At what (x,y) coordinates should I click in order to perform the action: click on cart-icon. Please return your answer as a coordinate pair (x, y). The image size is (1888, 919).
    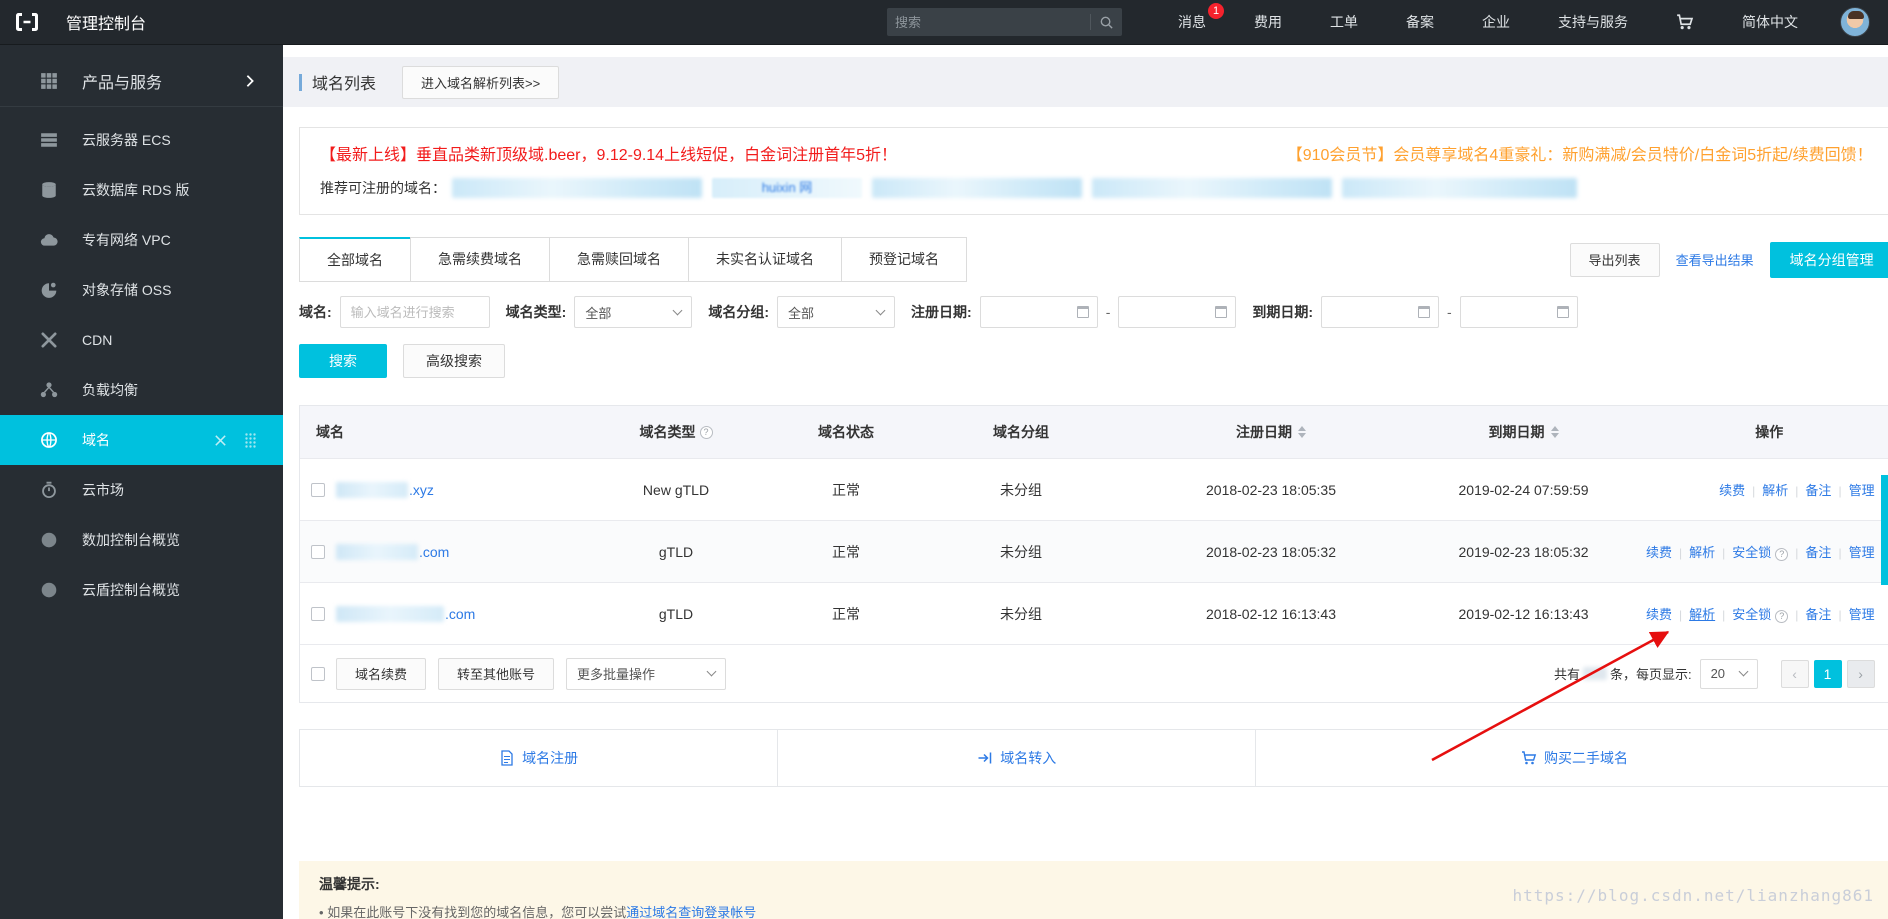
    Looking at the image, I should click on (1685, 22).